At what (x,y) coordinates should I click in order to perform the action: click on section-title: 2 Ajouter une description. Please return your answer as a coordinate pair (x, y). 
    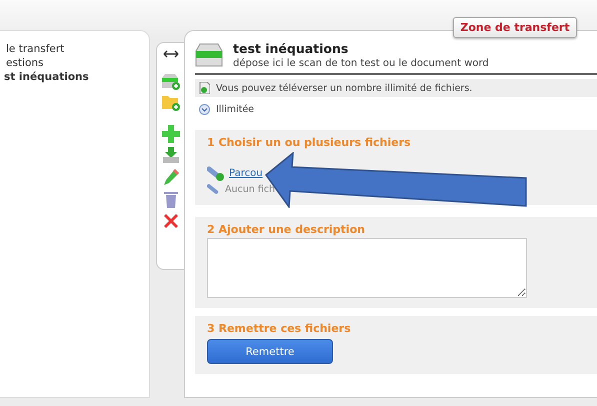
    Looking at the image, I should click on (286, 229).